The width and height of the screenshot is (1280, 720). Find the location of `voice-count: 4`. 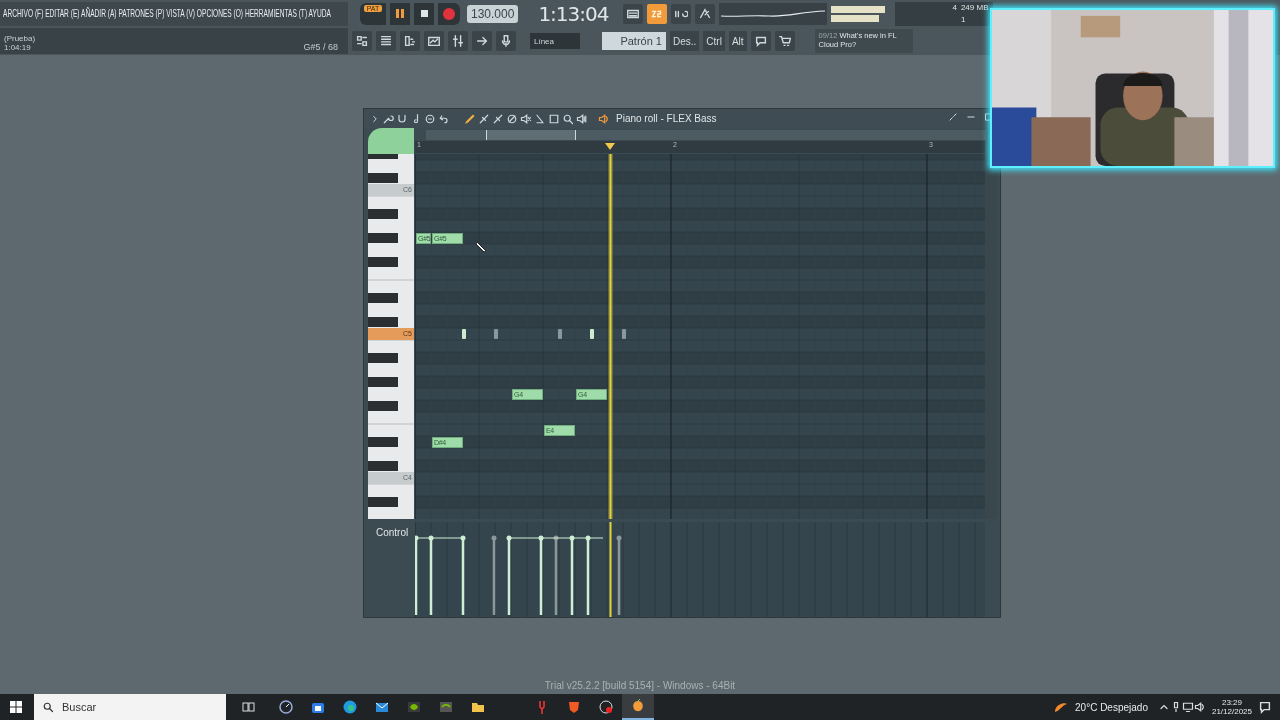

voice-count: 4 is located at coordinates (954, 7).